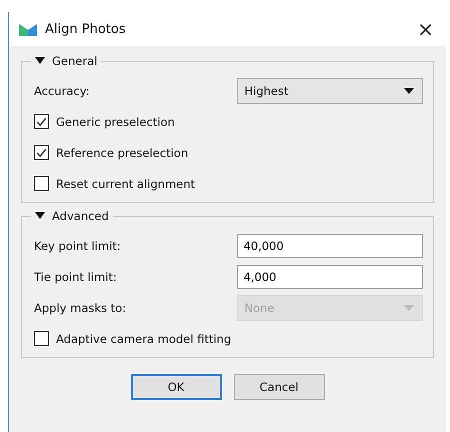 The image size is (450, 432). What do you see at coordinates (76, 277) in the screenshot?
I see `field-label: Tie point limit:` at bounding box center [76, 277].